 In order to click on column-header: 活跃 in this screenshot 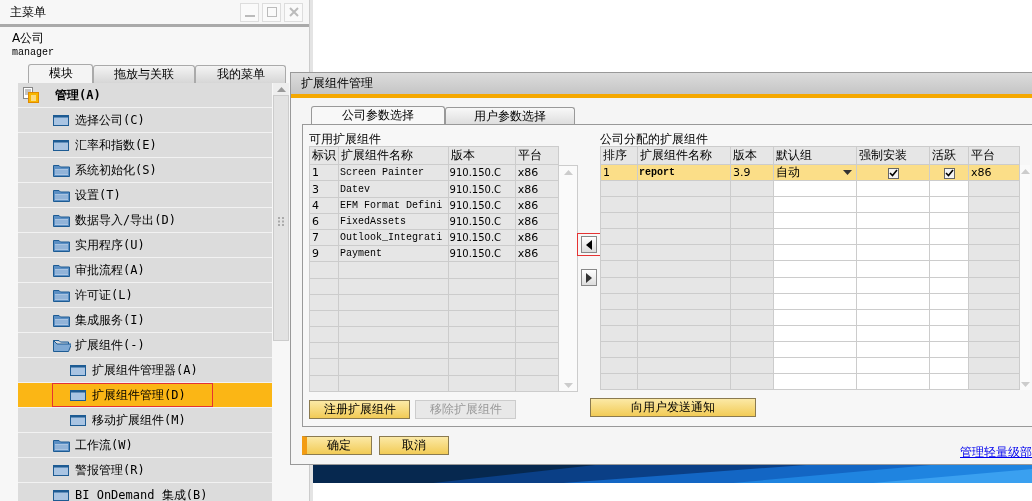, I will do `click(949, 155)`.